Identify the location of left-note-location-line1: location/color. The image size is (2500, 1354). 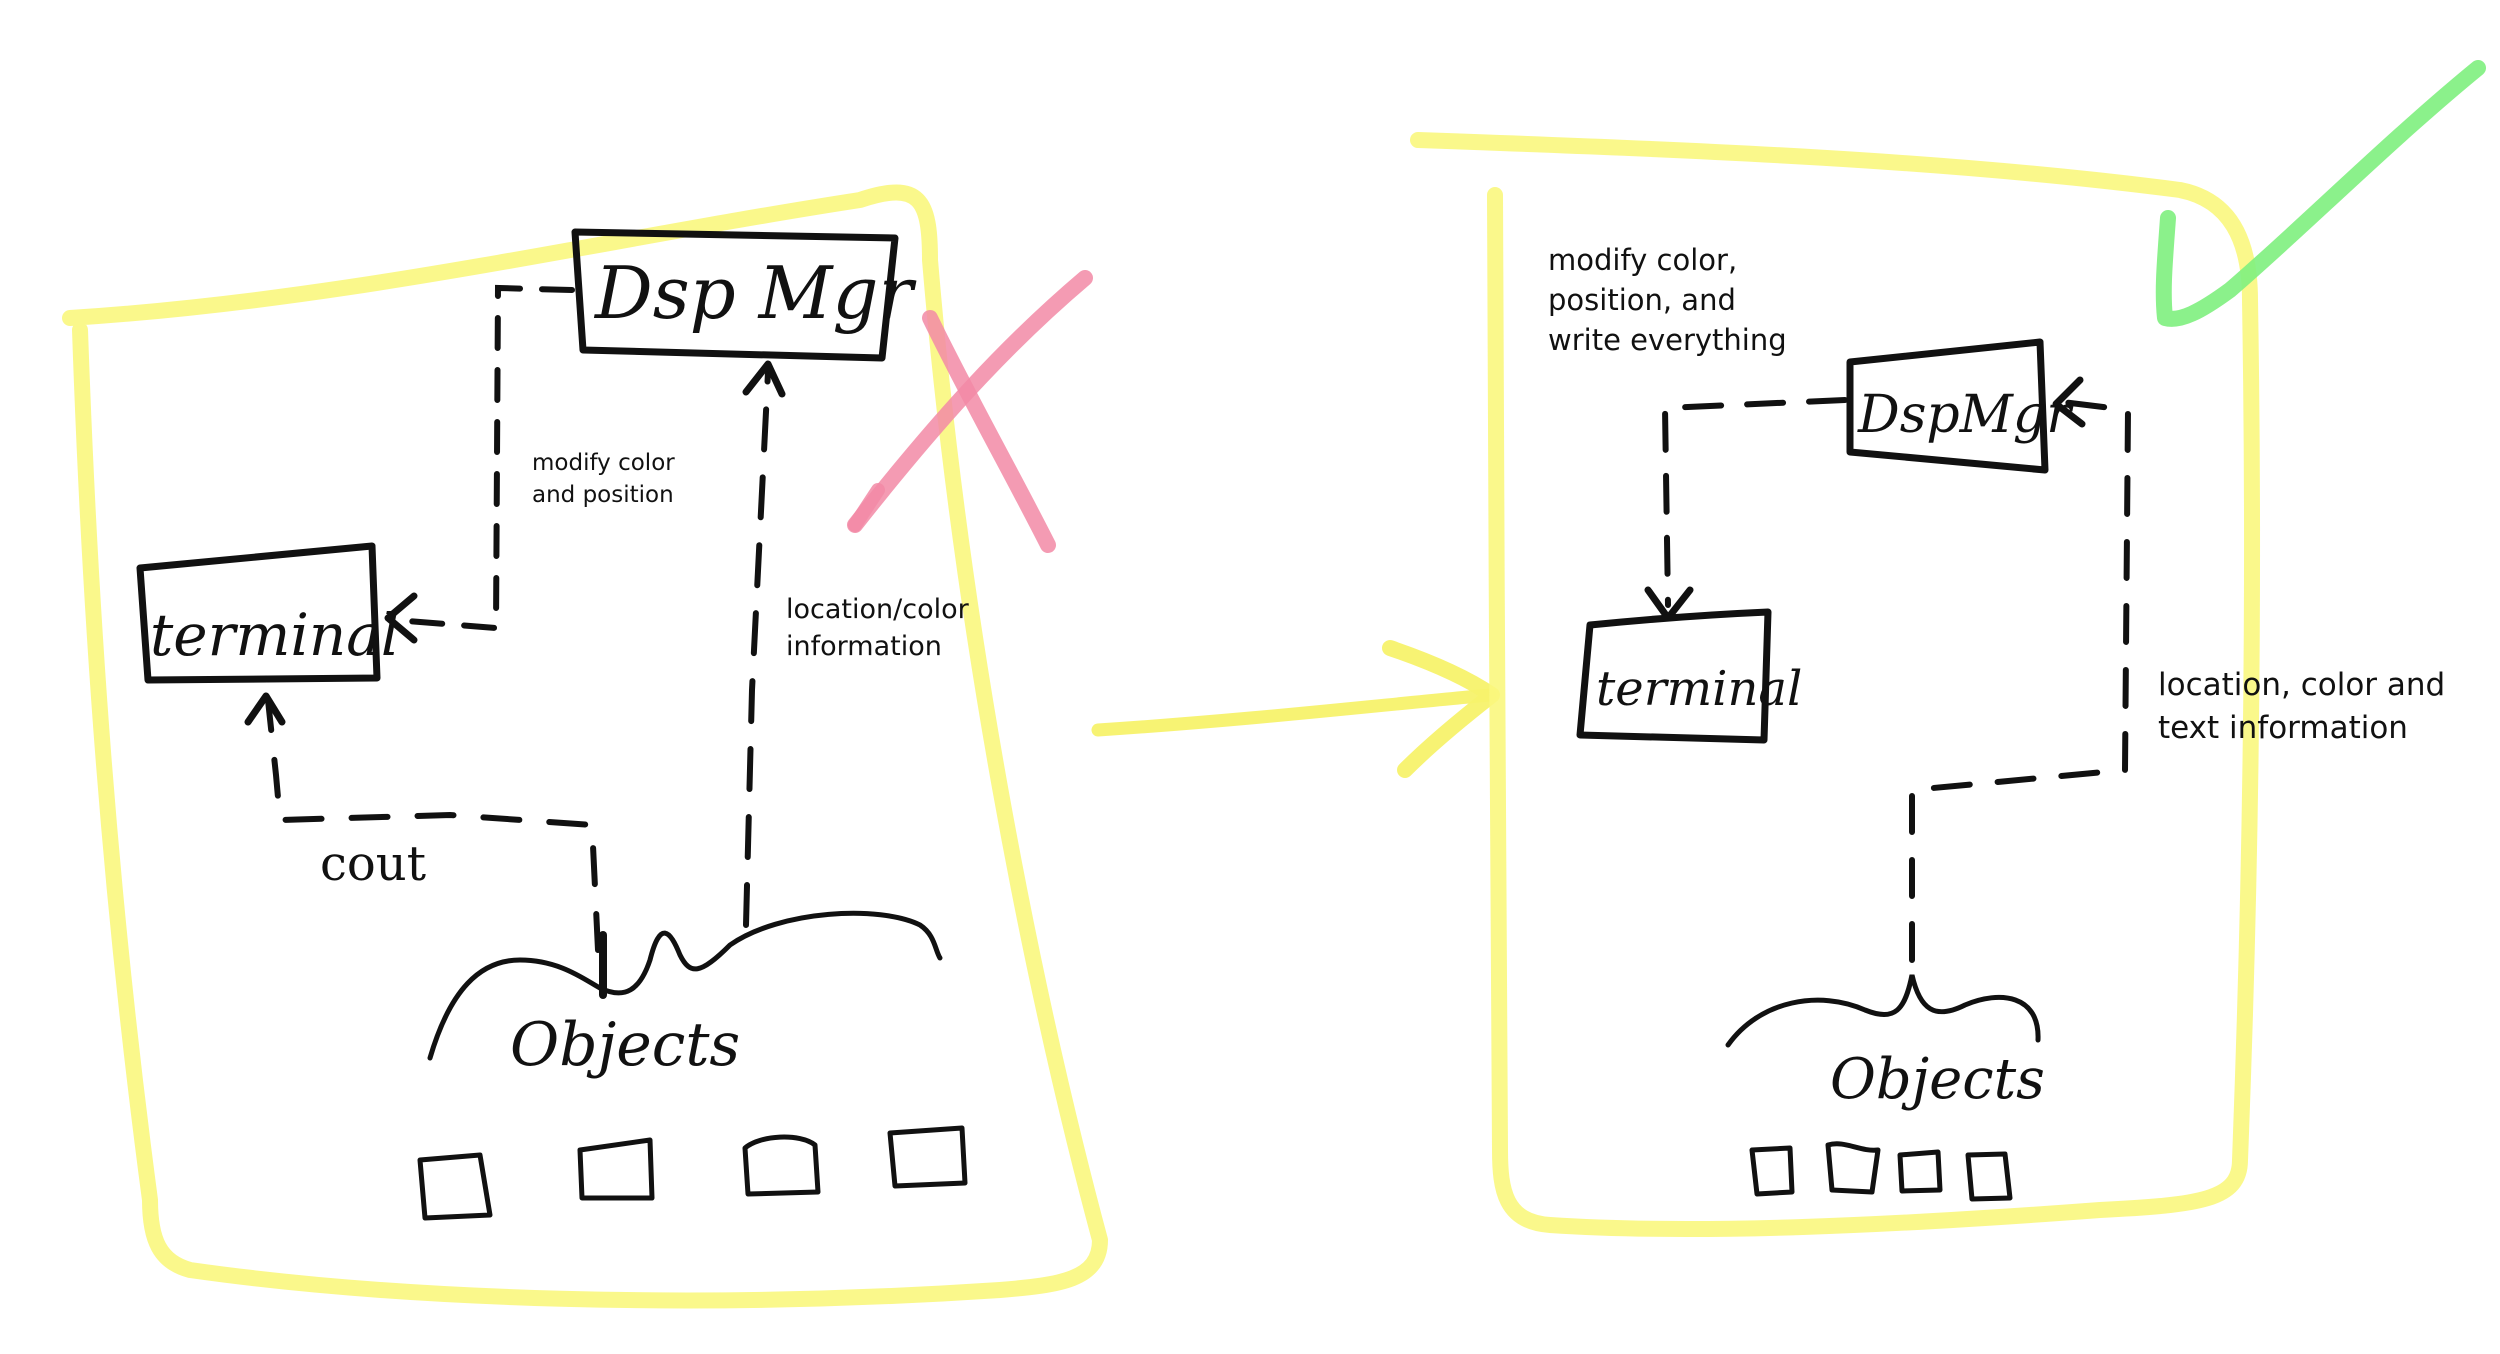
(878, 609).